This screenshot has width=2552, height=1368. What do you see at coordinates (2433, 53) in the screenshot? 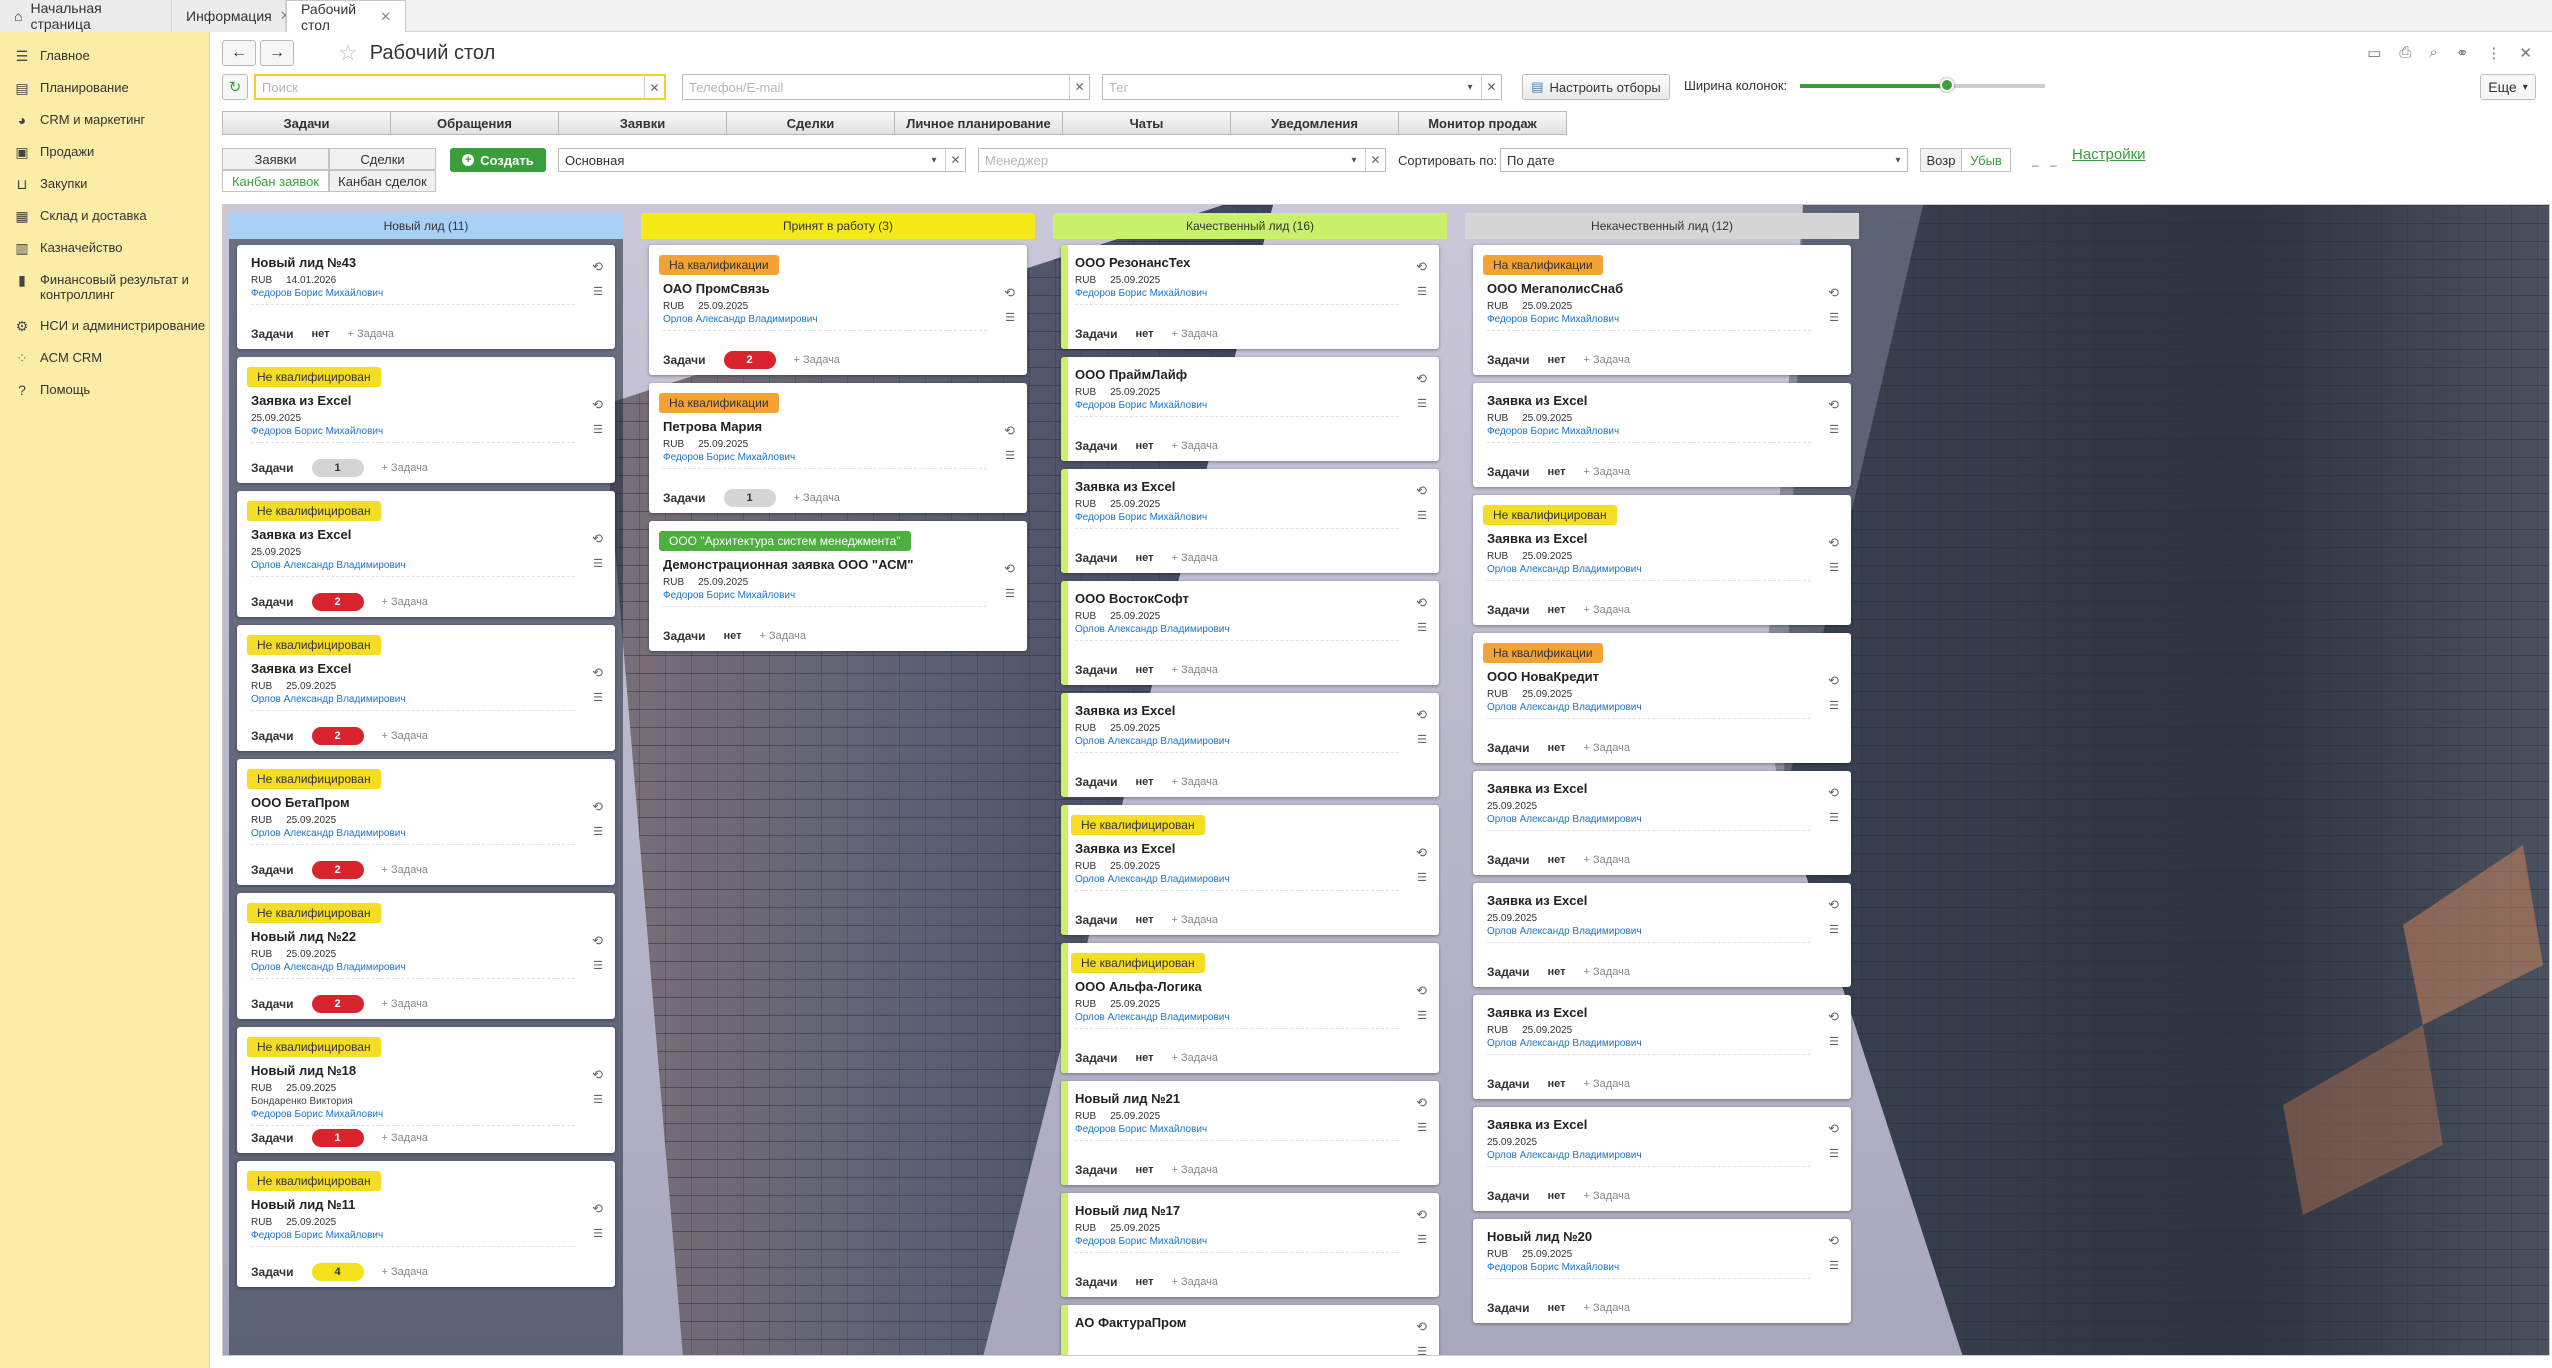
I see `preview-icon: ⌕` at bounding box center [2433, 53].